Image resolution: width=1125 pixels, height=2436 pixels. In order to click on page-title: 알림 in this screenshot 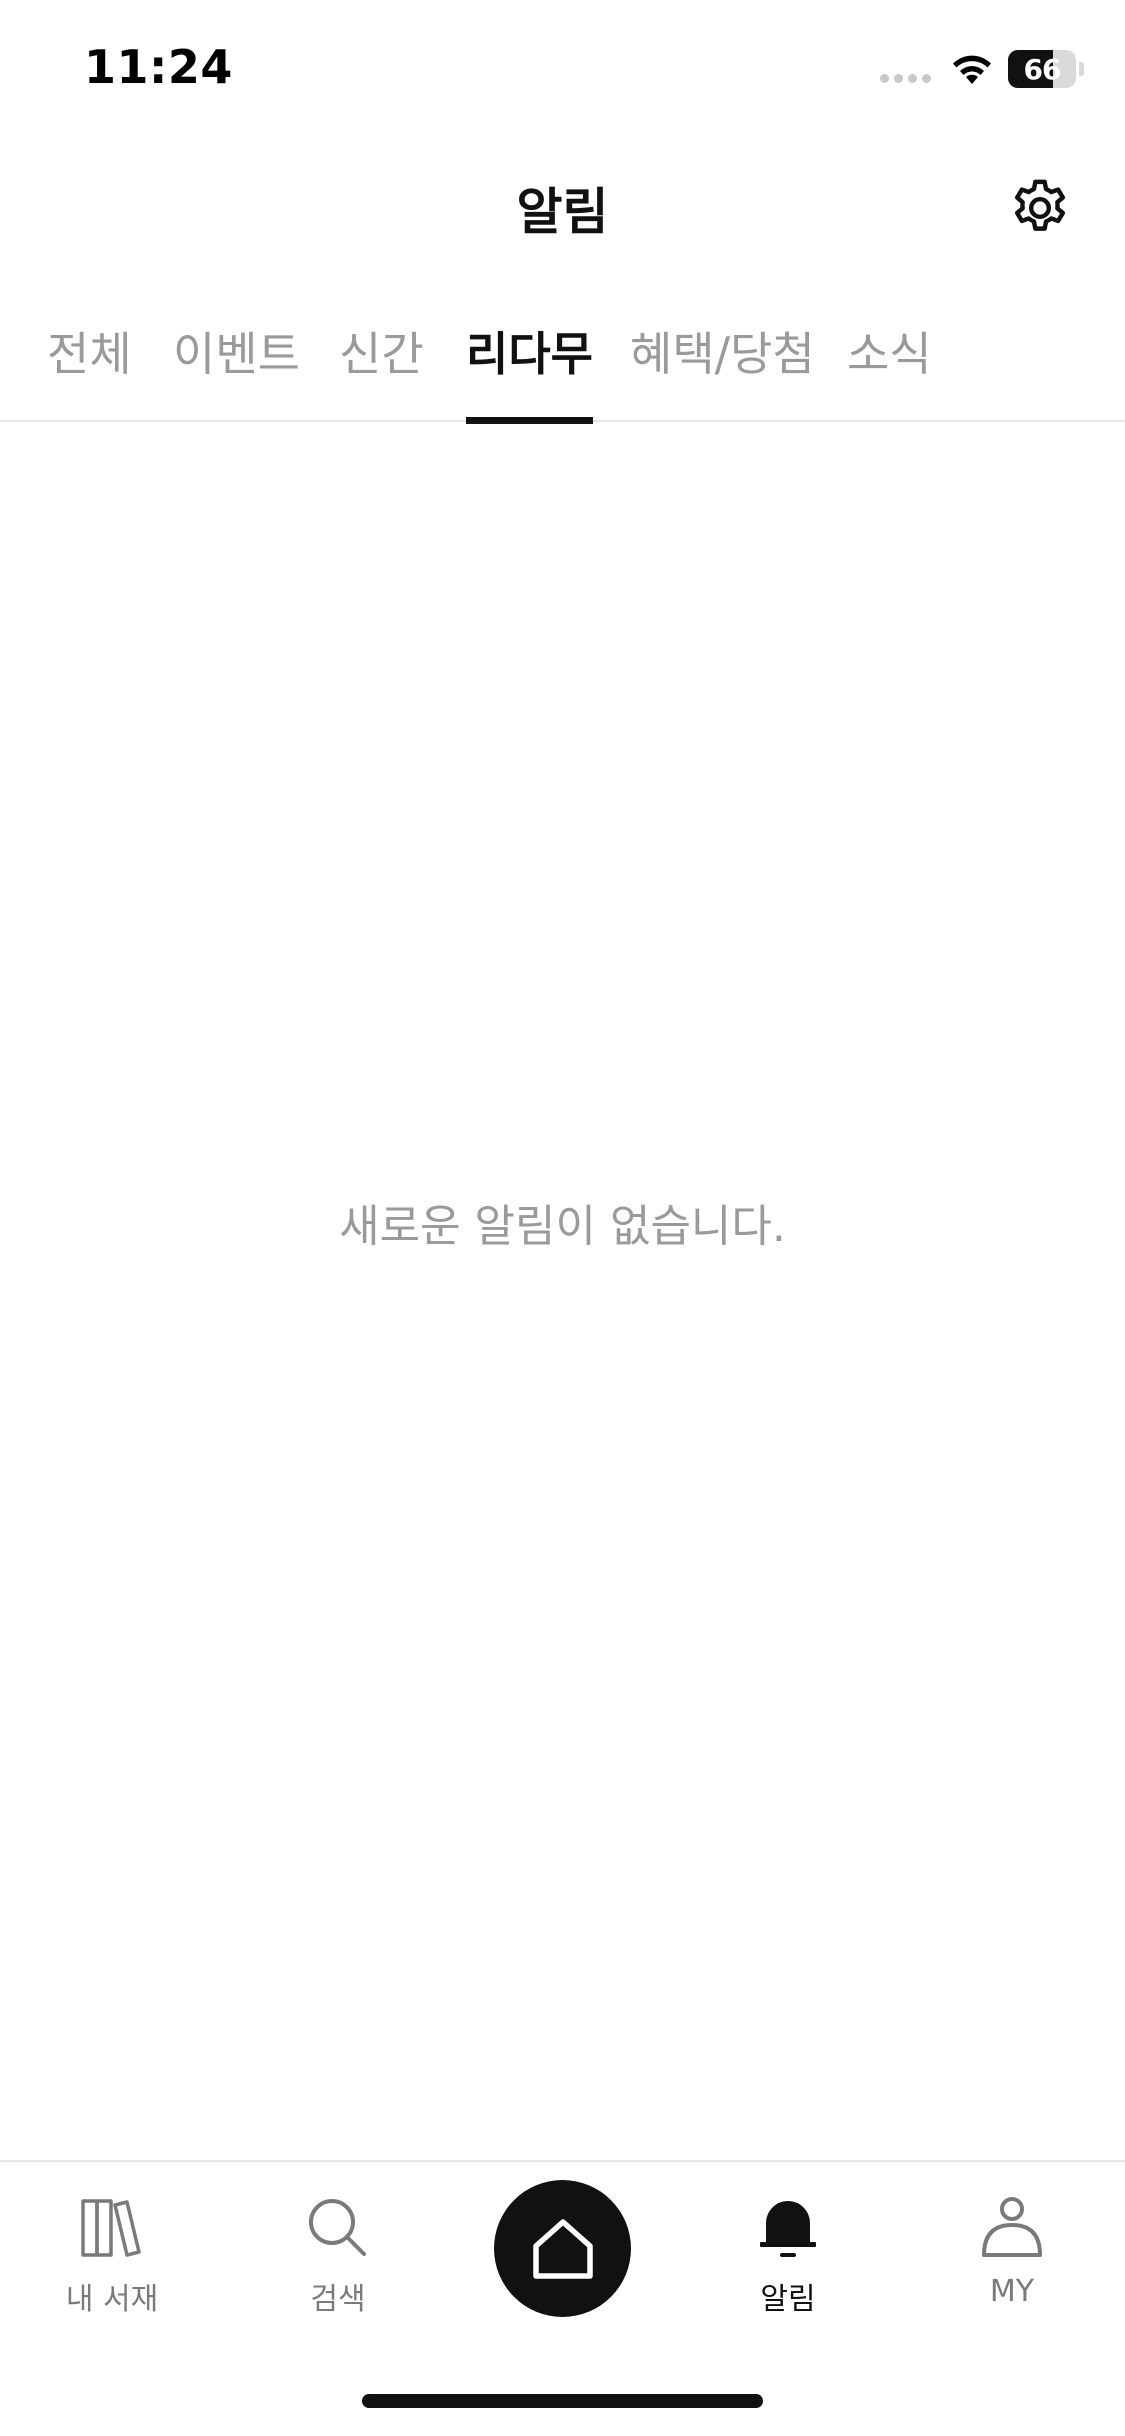, I will do `click(562, 212)`.